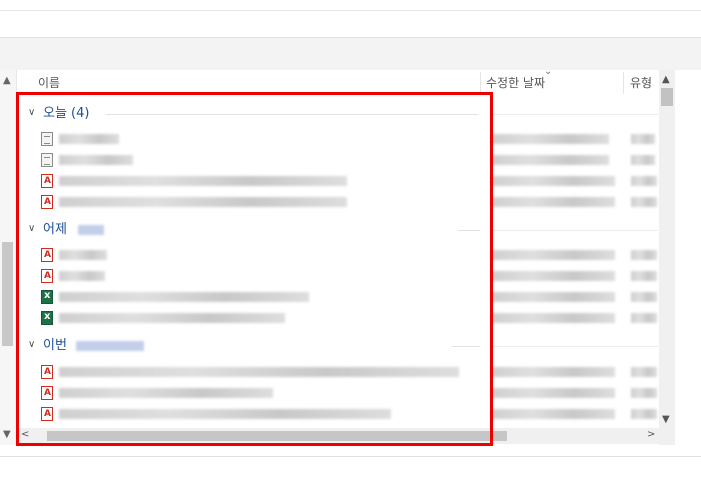 This screenshot has width=701, height=479. I want to click on scroll-up-icon: ▲, so click(666, 80).